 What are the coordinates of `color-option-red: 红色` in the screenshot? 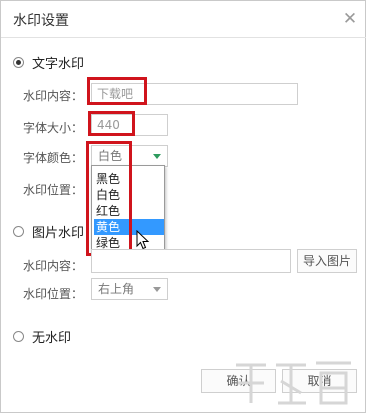 It's located at (129, 211).